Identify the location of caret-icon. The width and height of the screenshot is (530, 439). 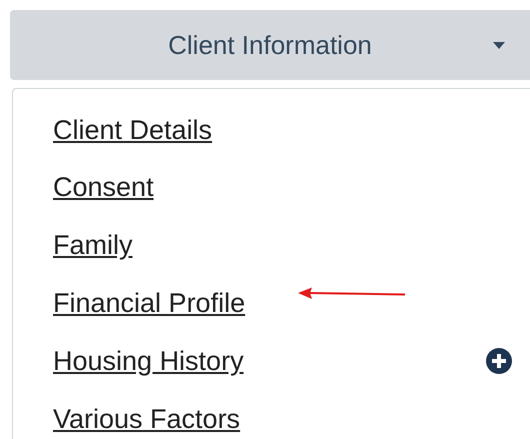
(499, 45).